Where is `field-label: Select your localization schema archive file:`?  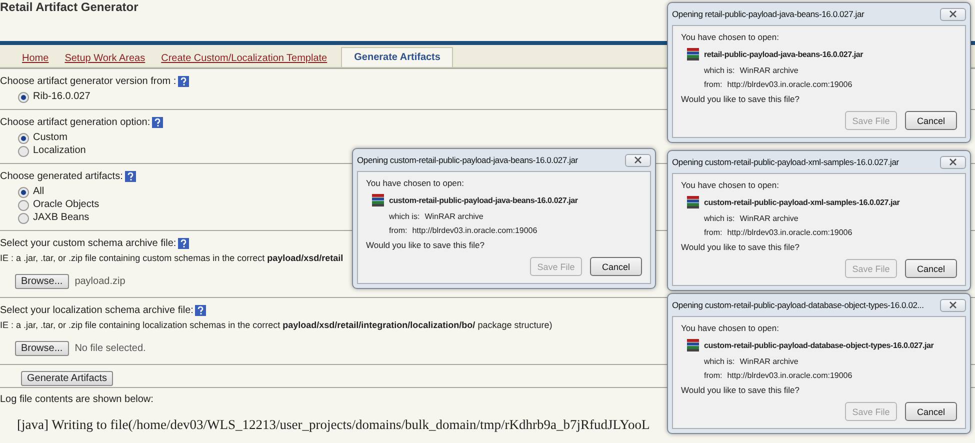 field-label: Select your localization schema archive file: is located at coordinates (97, 310).